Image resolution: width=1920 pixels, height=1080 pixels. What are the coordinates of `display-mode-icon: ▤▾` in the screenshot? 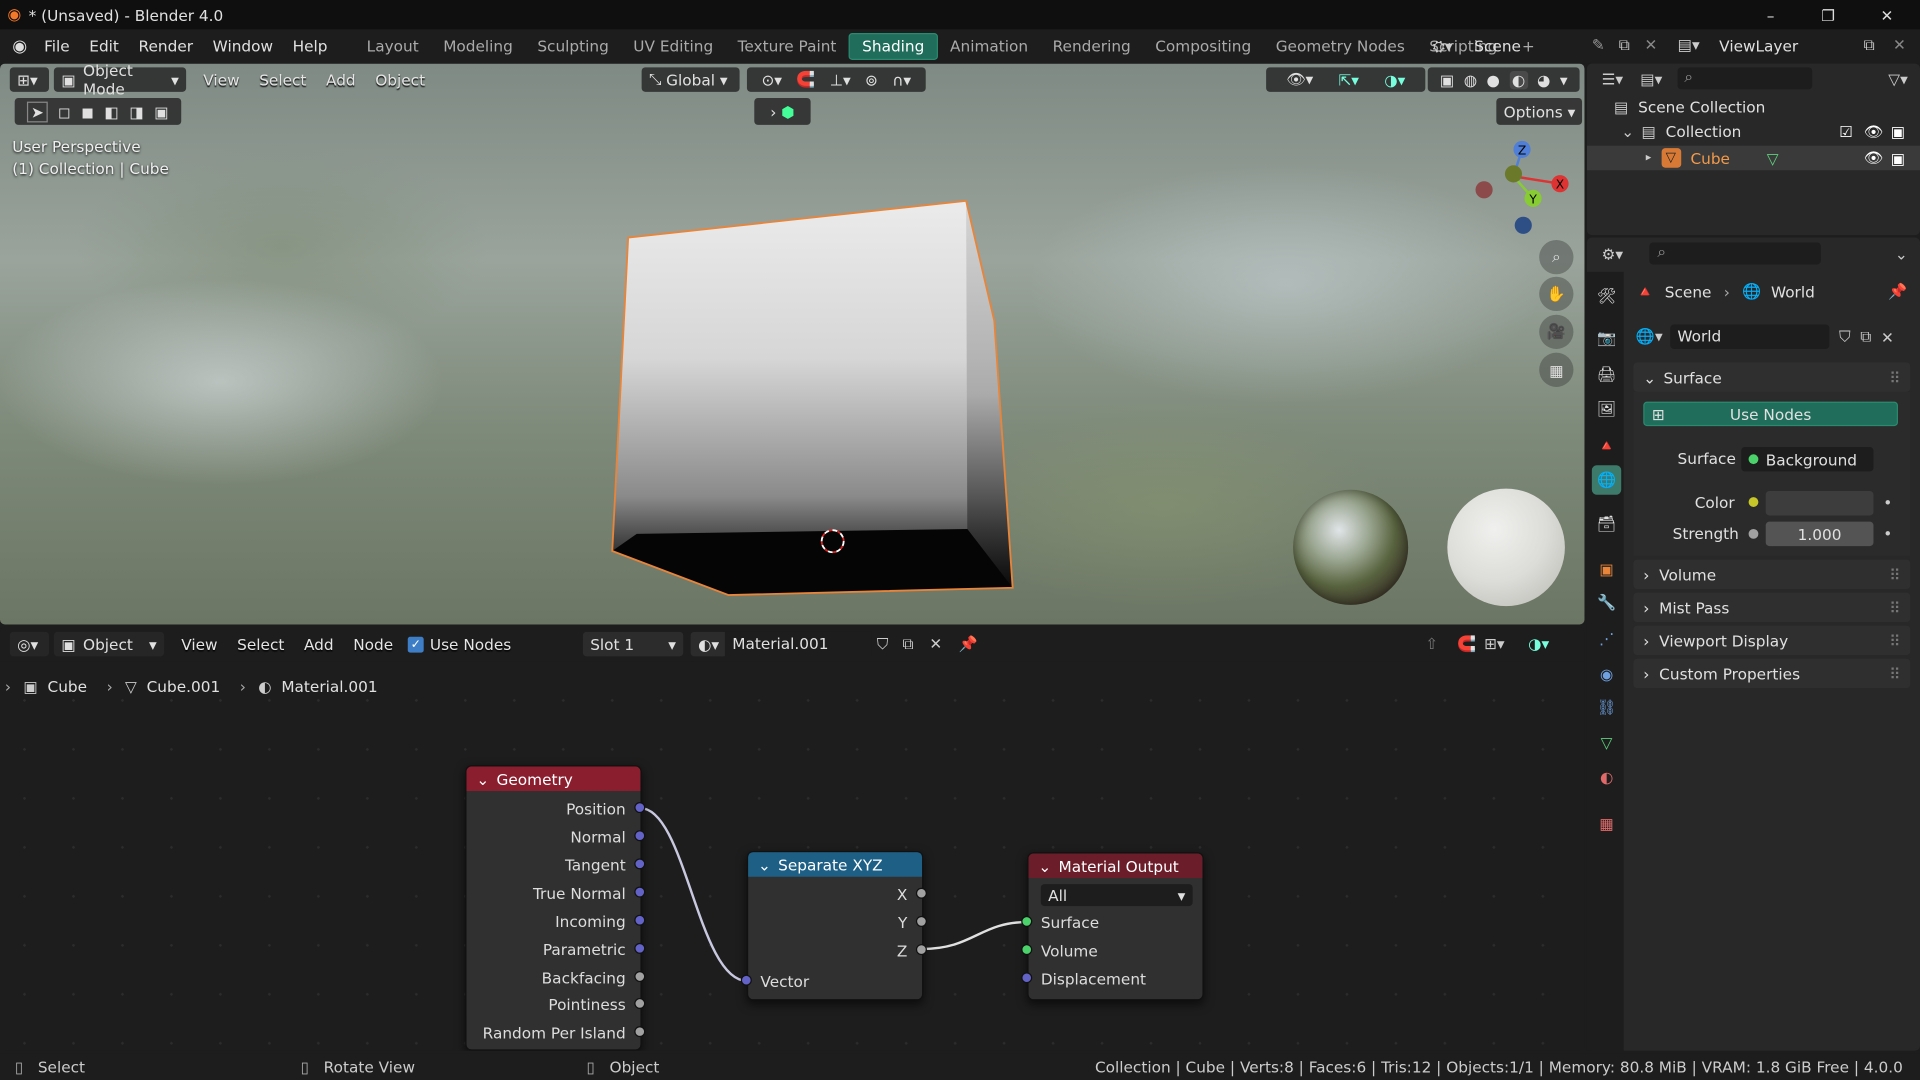 It's located at (1651, 78).